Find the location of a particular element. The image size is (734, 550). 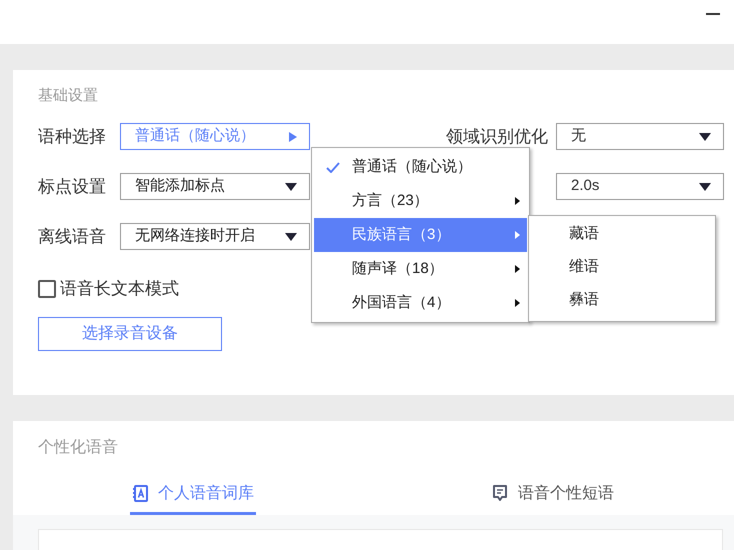

section-title: 基础设置 is located at coordinates (68, 96).